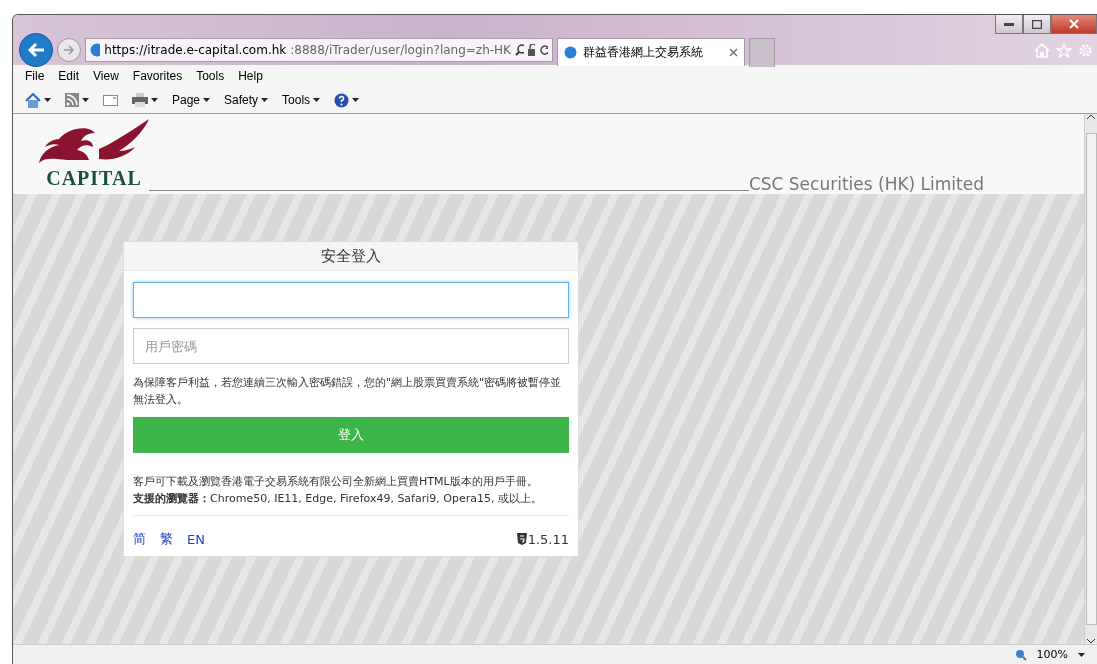 The width and height of the screenshot is (1097, 664). I want to click on menu-item: Edit, so click(69, 76).